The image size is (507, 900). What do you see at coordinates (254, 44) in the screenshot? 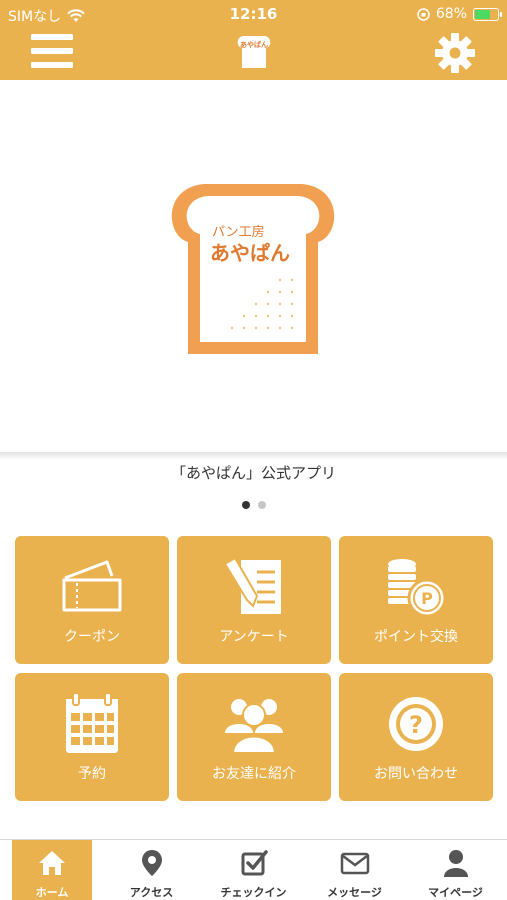
I see `header-logo-text: あやぱん` at bounding box center [254, 44].